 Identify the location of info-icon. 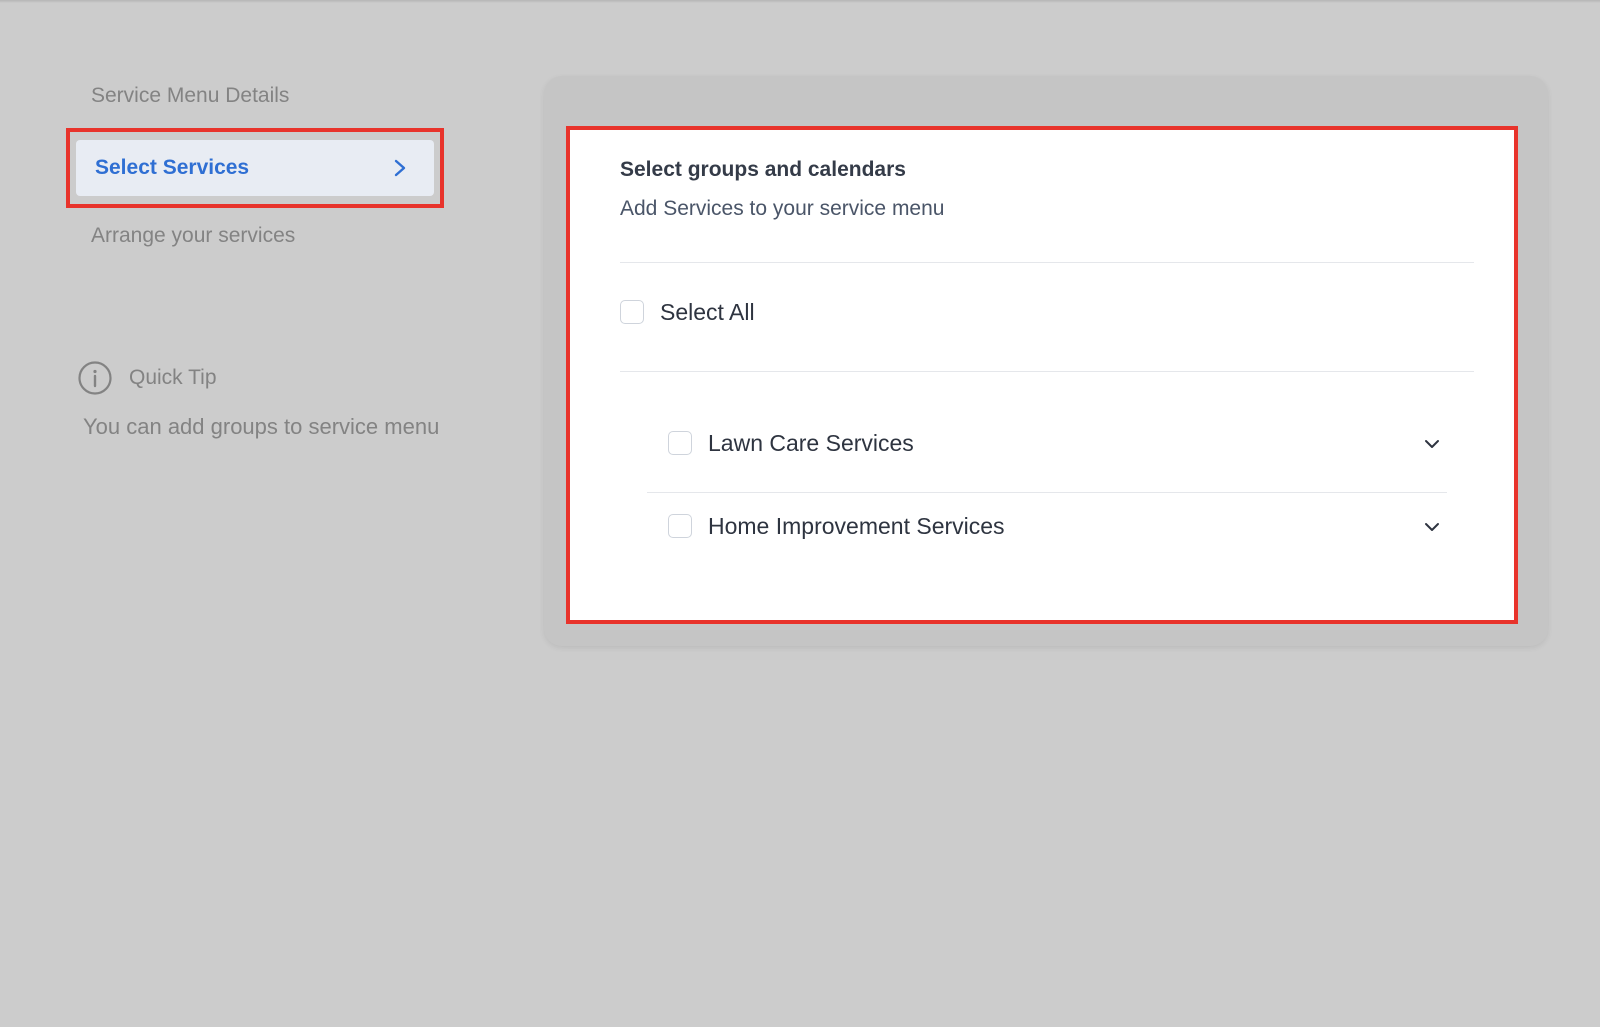
(95, 378).